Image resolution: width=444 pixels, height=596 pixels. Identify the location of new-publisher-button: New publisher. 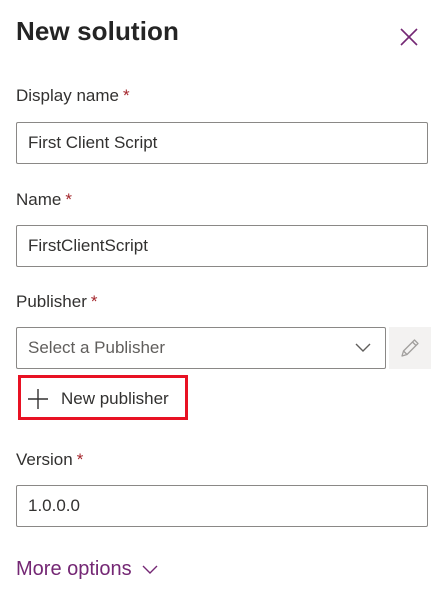
(98, 399).